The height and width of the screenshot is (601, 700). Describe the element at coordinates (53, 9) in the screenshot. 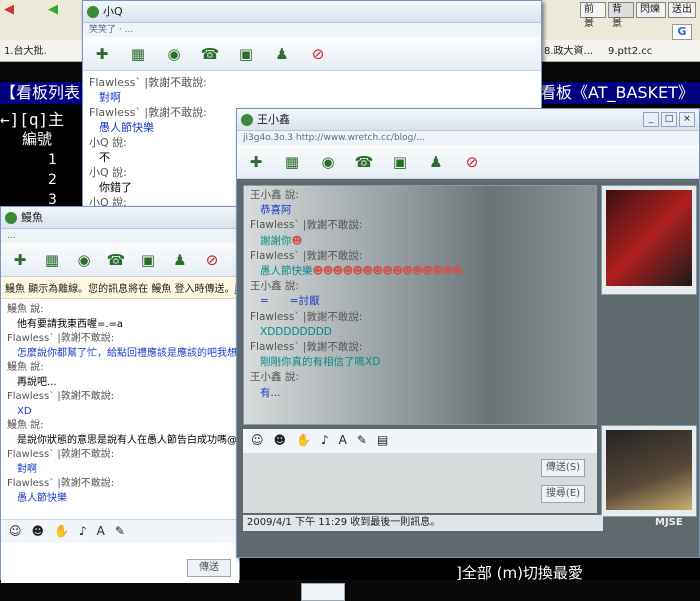

I see `forward-arrow-icon: ◀` at that location.